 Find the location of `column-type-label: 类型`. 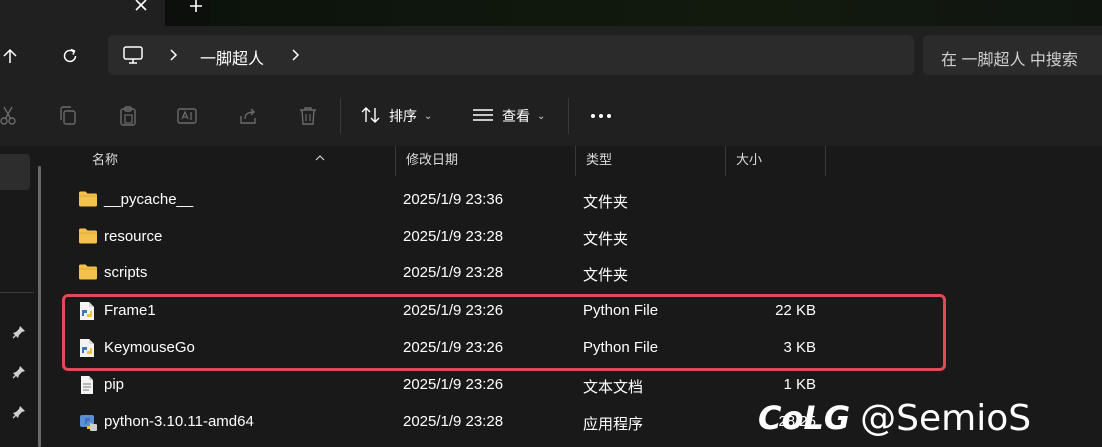

column-type-label: 类型 is located at coordinates (599, 159).